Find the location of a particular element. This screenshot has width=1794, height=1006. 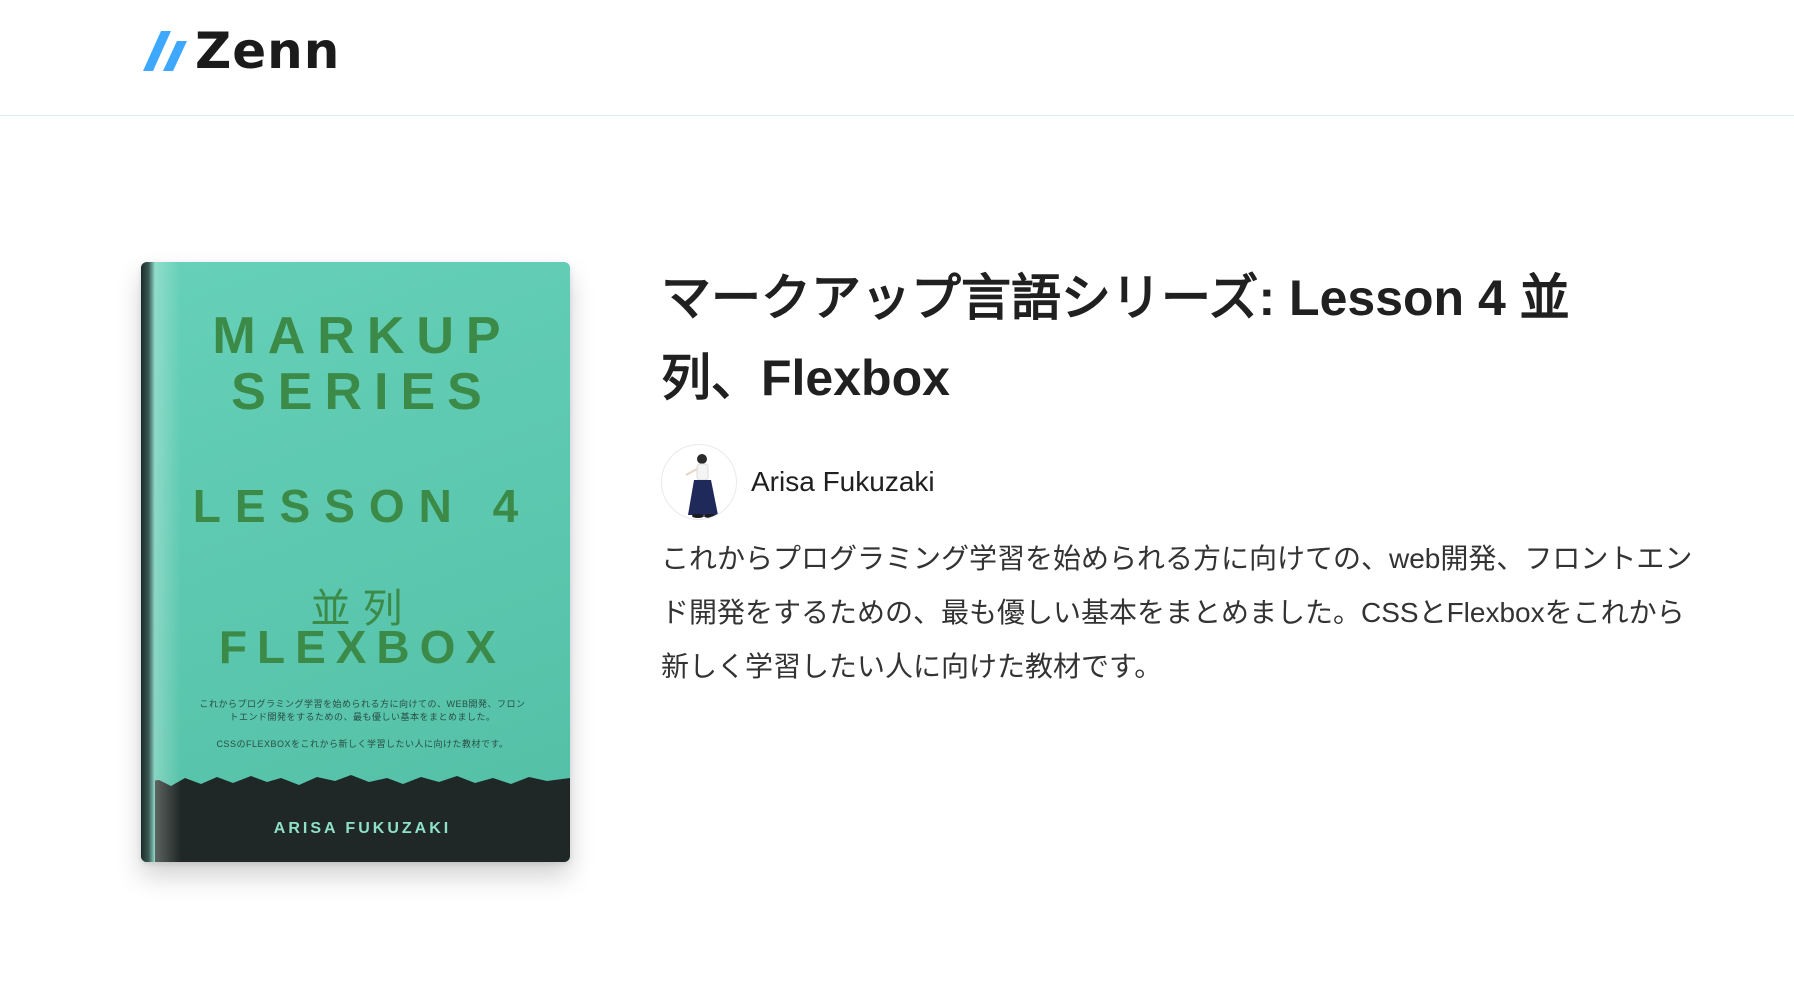

cover-flexbox: FLEXBOX is located at coordinates (362, 647).